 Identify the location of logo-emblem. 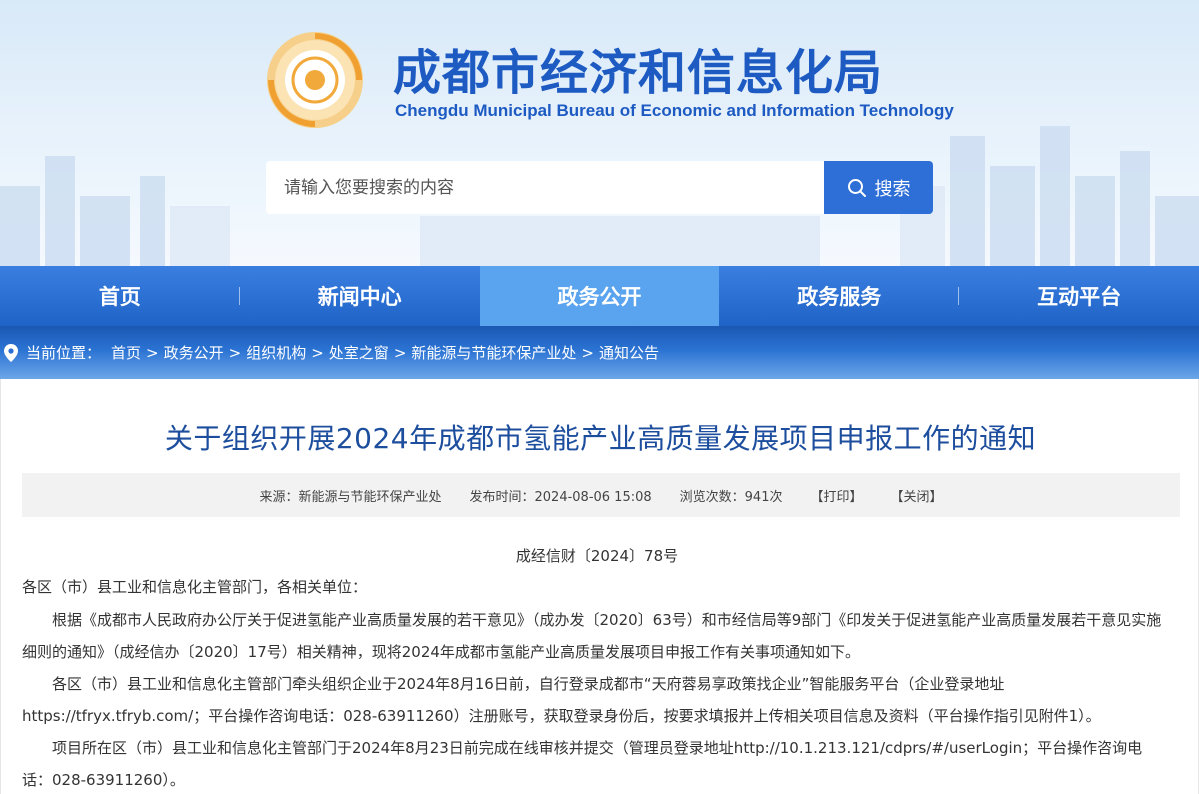
(315, 80).